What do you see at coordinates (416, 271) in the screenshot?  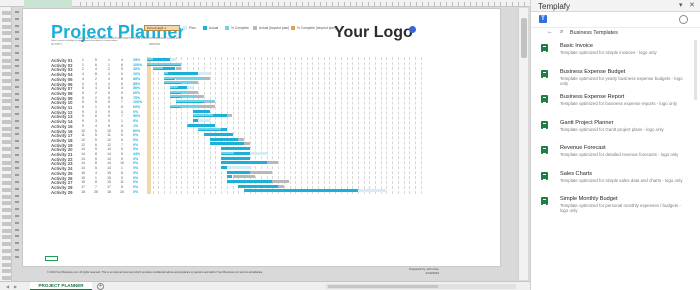 I see `footer-prepared: Prepared by John Doe 2/19/2019` at bounding box center [416, 271].